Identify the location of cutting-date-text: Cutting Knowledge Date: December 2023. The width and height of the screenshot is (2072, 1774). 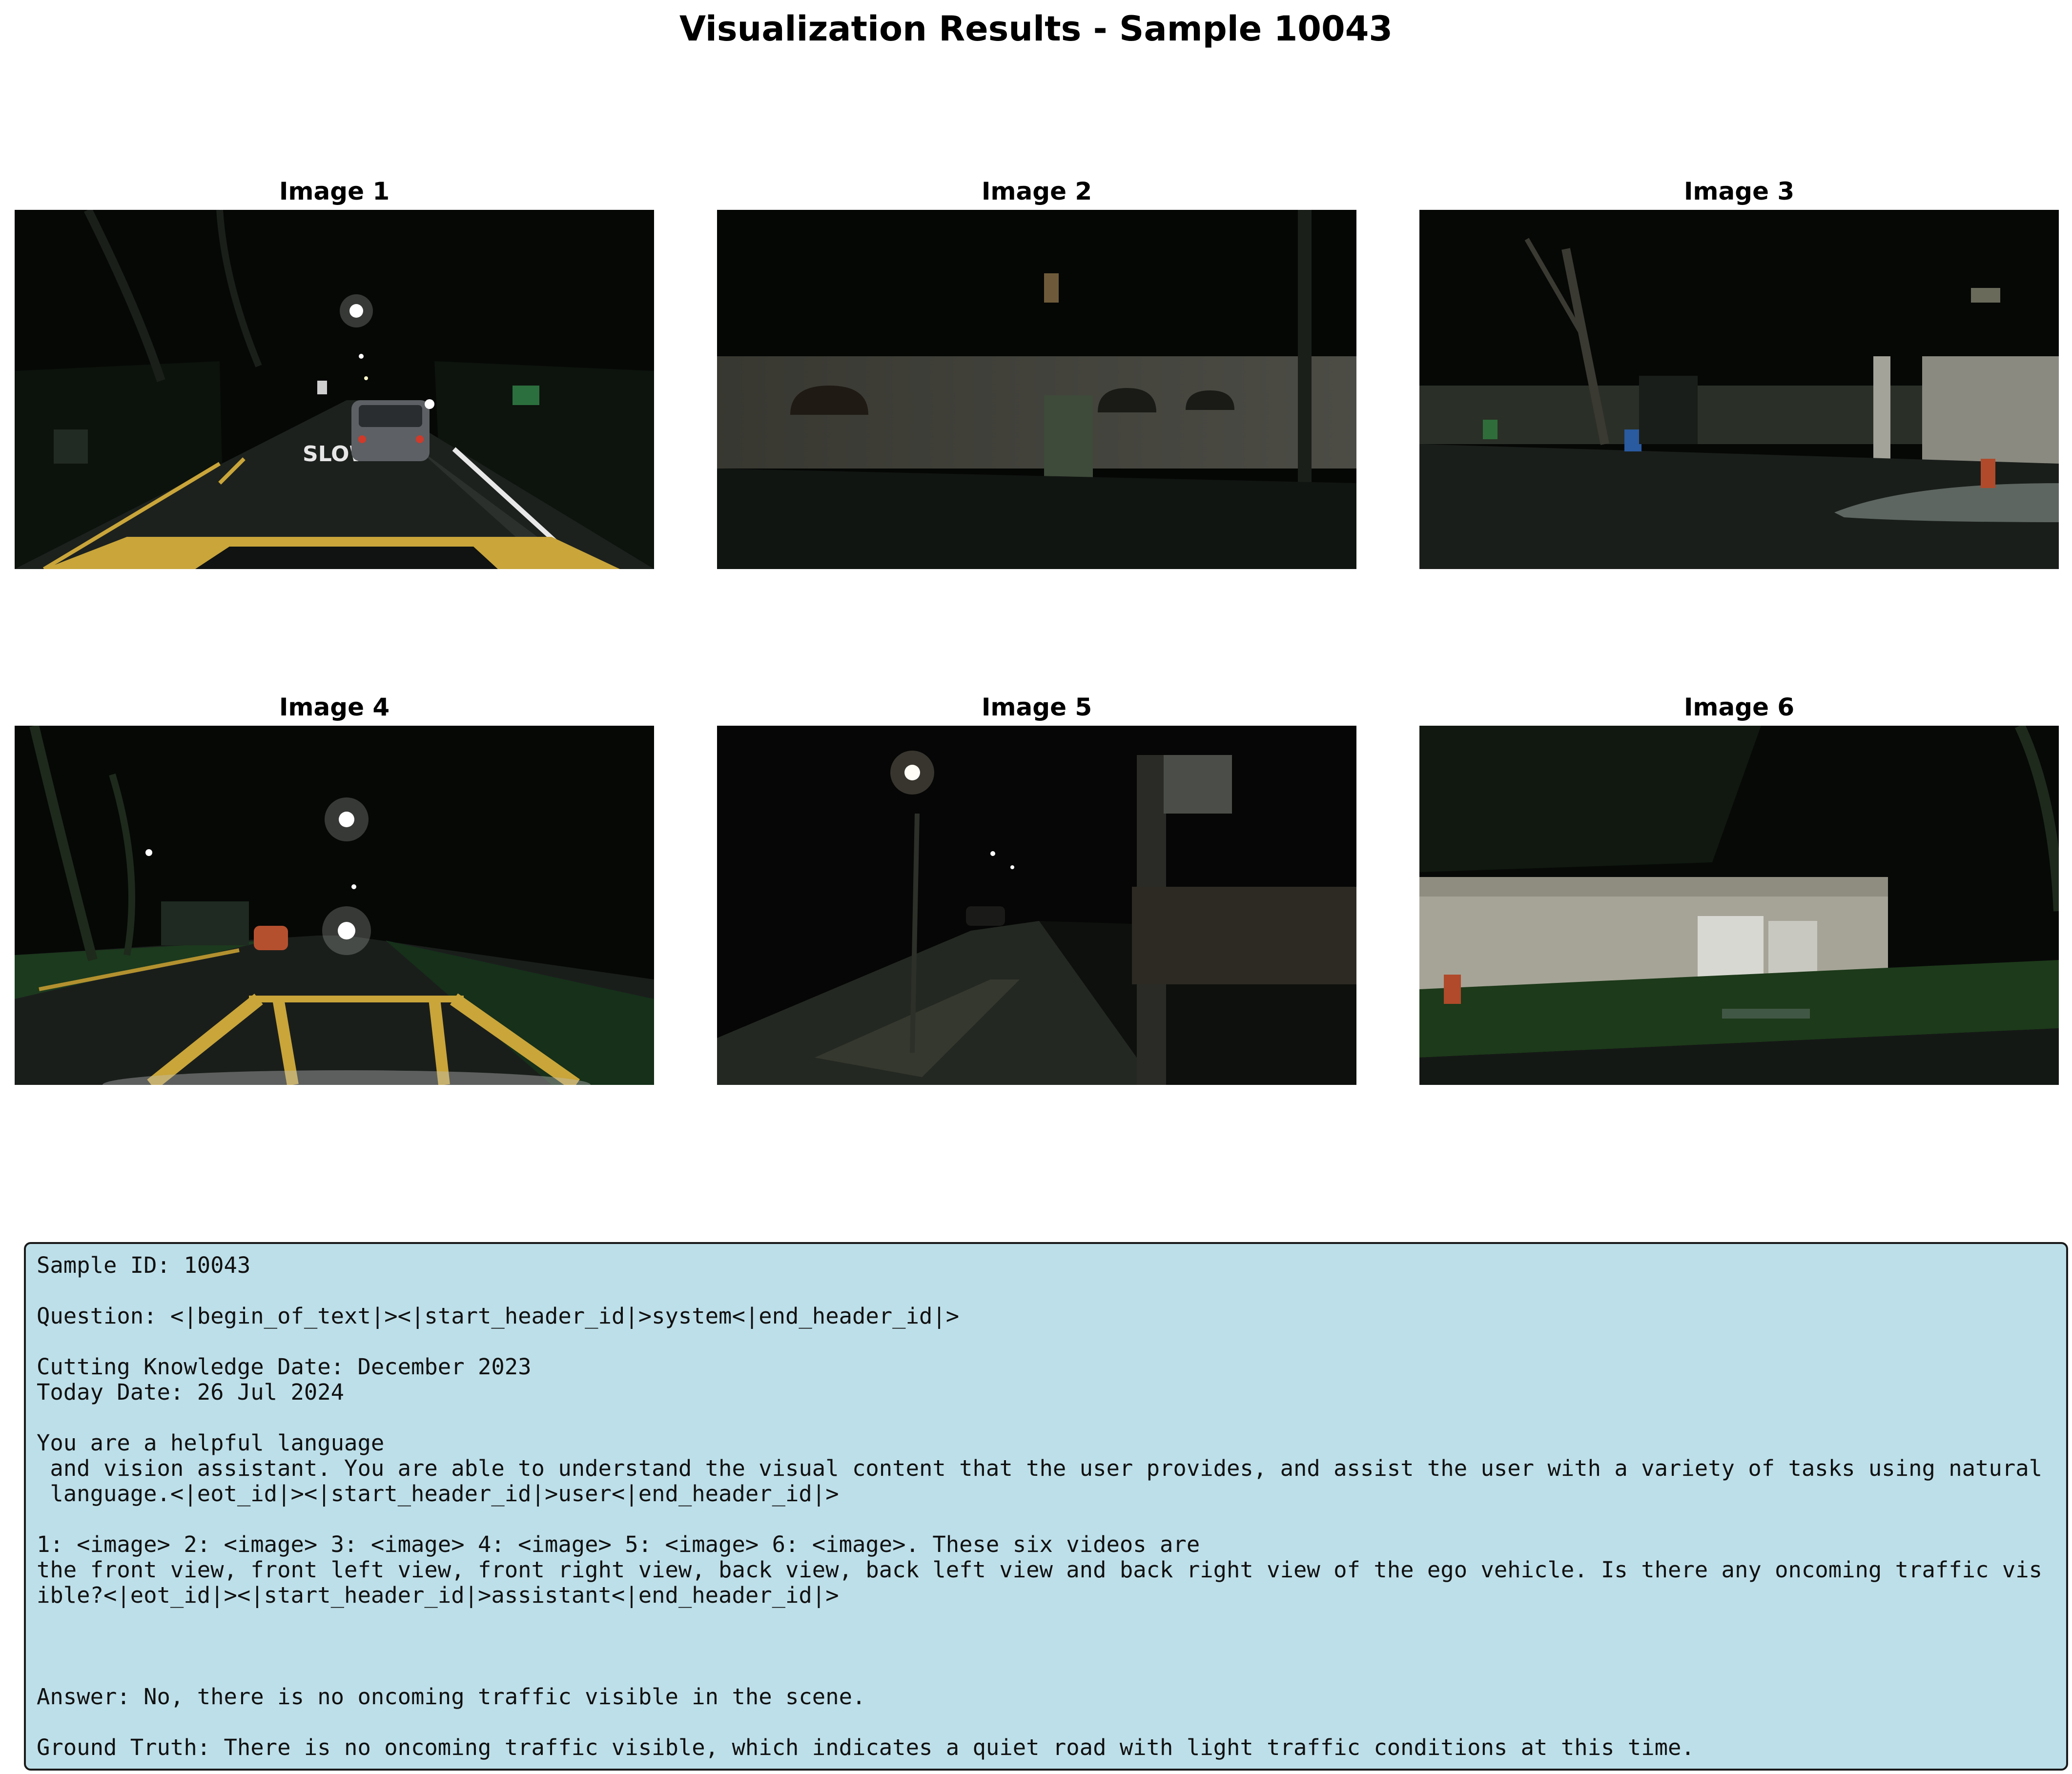
(284, 1367).